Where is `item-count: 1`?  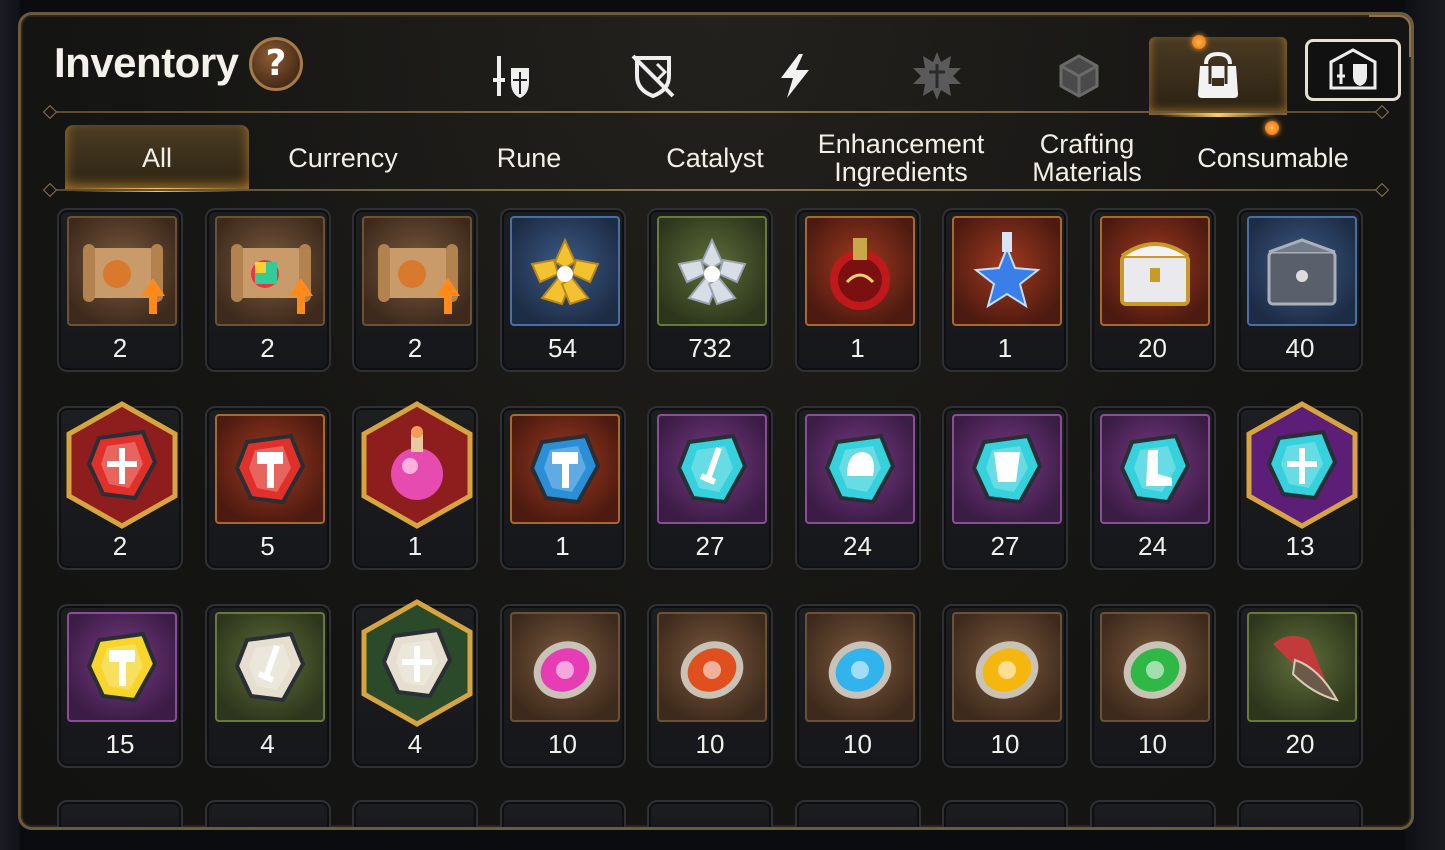 item-count: 1 is located at coordinates (1005, 348).